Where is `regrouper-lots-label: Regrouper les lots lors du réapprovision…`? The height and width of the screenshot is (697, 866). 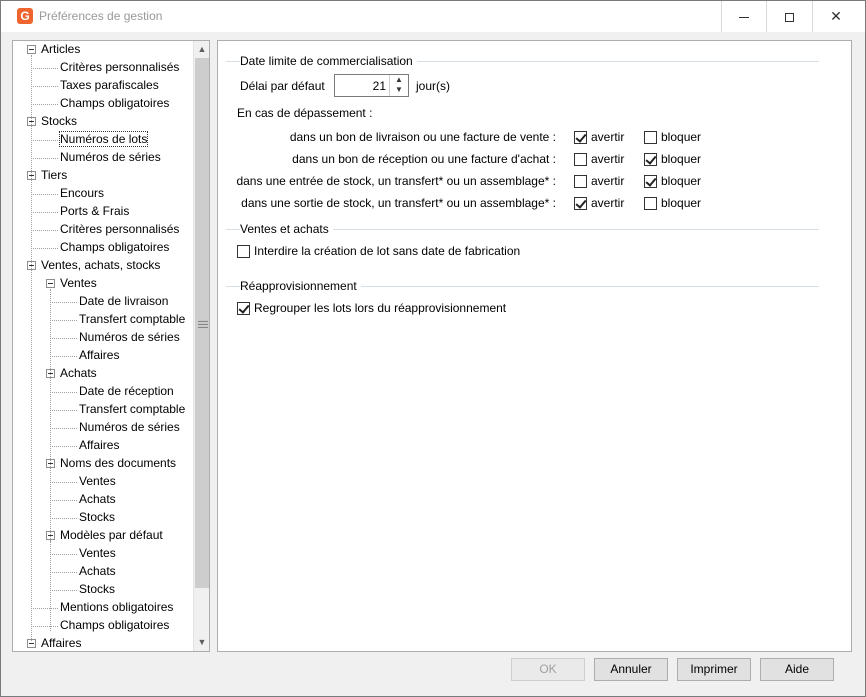
regrouper-lots-label: Regrouper les lots lors du réapprovision… is located at coordinates (380, 308).